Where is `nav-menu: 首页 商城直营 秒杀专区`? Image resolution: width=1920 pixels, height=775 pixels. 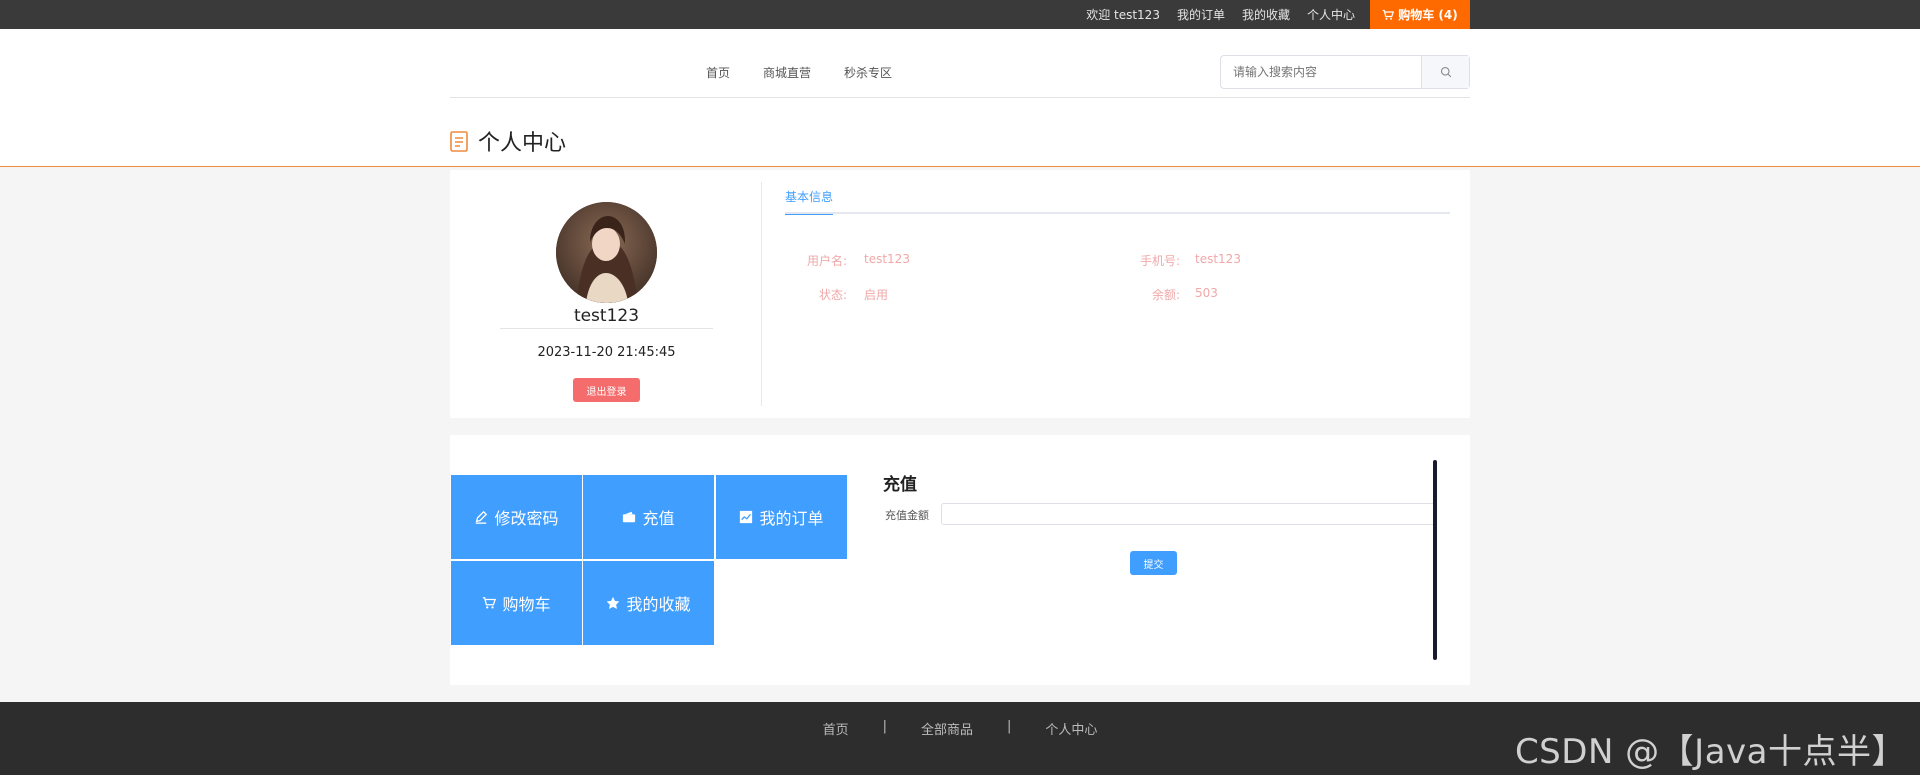
nav-menu: 首页 商城直营 秒杀专区 is located at coordinates (799, 72).